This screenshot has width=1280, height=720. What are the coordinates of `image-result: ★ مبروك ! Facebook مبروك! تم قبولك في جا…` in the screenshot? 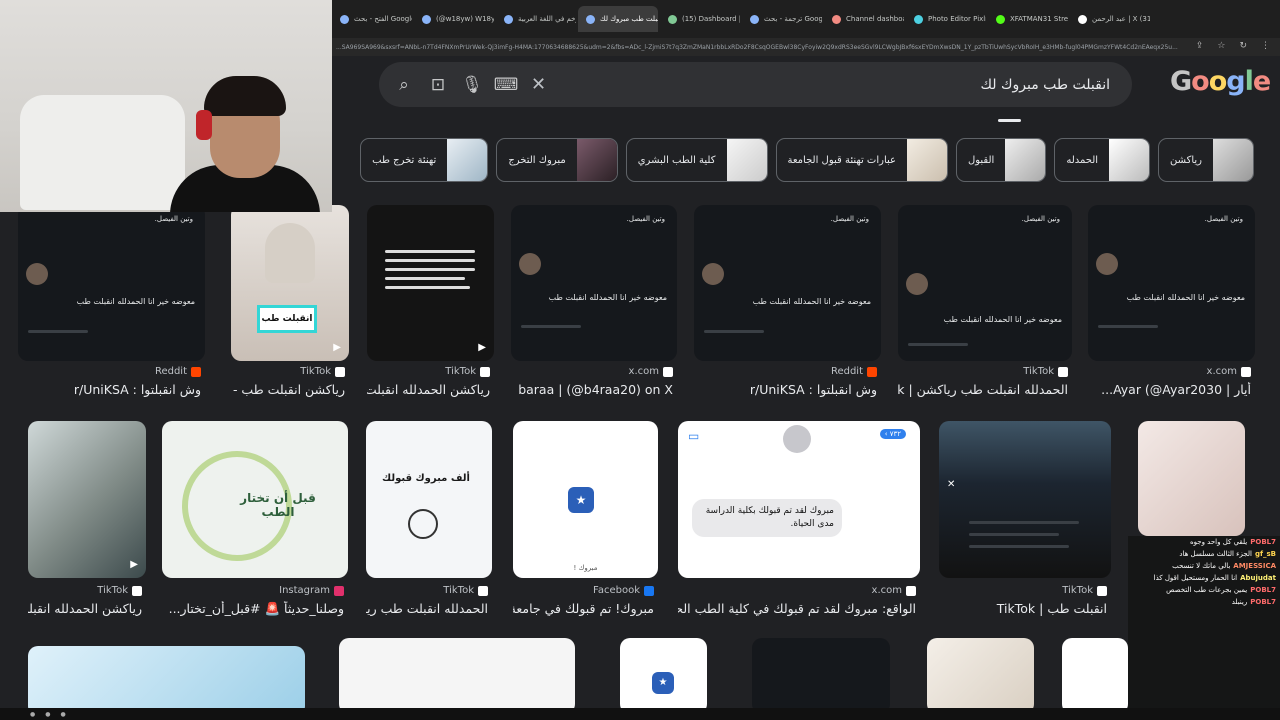 It's located at (585, 521).